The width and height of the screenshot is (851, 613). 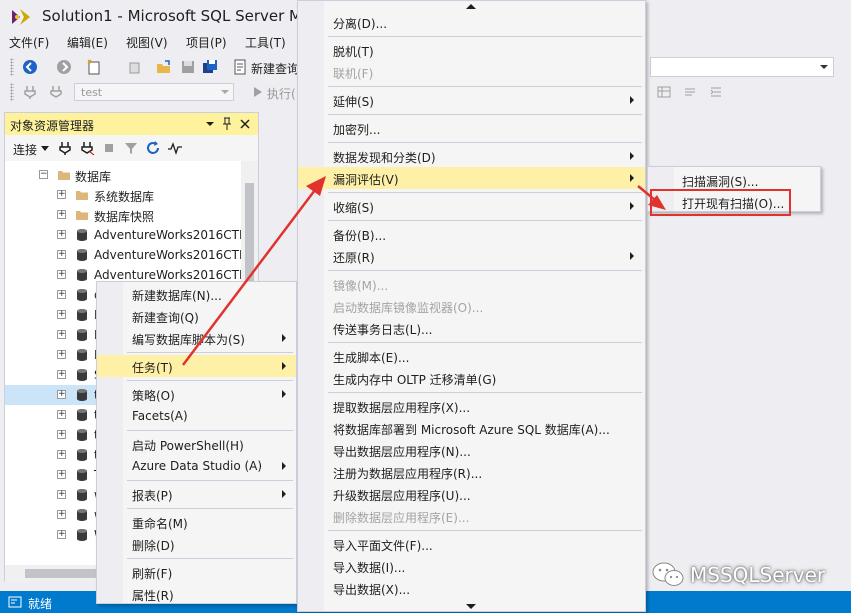 I want to click on add-item-icon, so click(x=134, y=67).